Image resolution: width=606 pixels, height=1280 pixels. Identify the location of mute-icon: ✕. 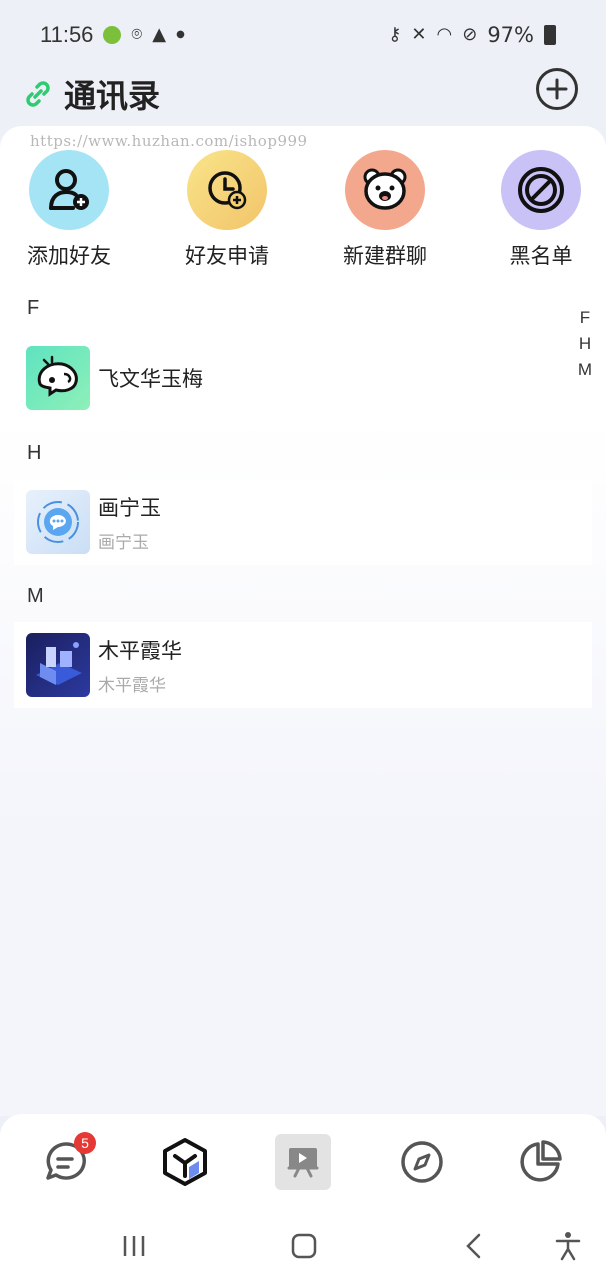
(419, 34).